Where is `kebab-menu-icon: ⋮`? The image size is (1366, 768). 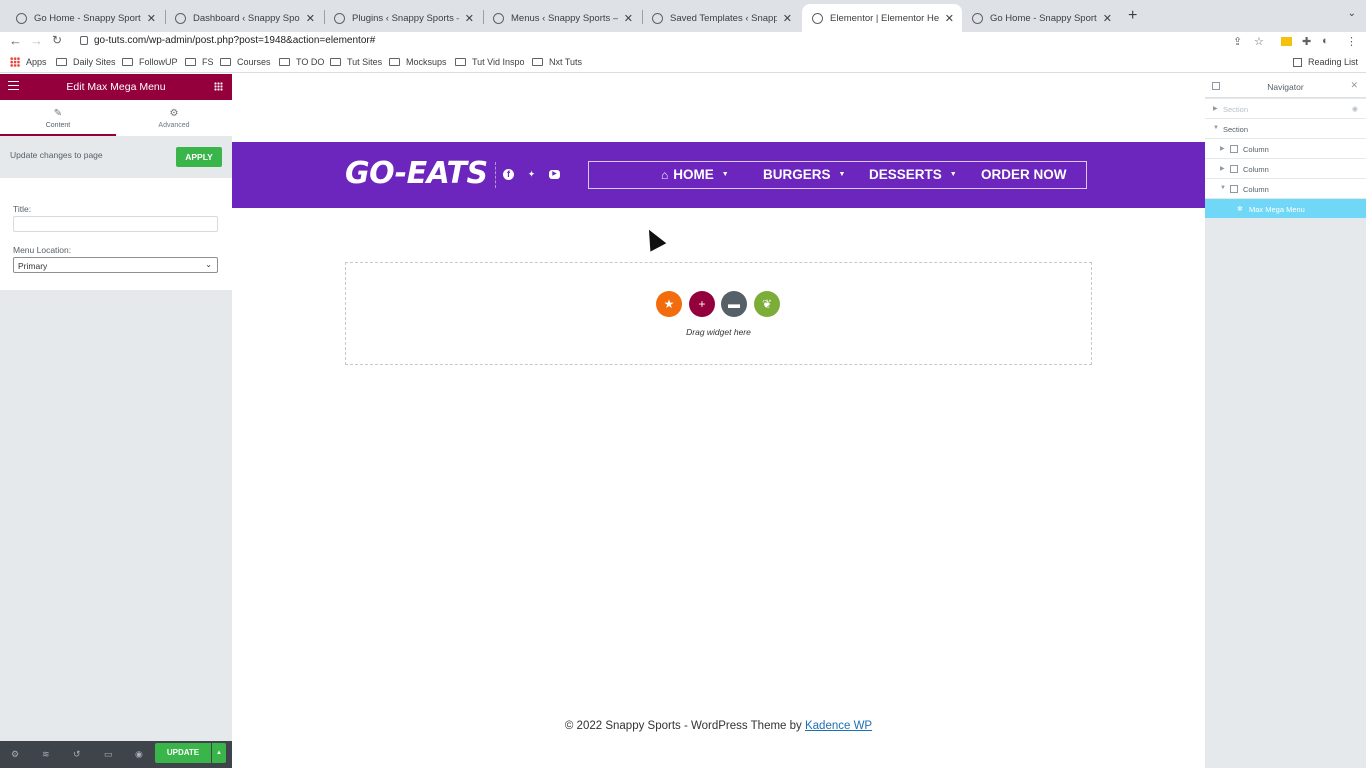
kebab-menu-icon: ⋮ is located at coordinates (1351, 41).